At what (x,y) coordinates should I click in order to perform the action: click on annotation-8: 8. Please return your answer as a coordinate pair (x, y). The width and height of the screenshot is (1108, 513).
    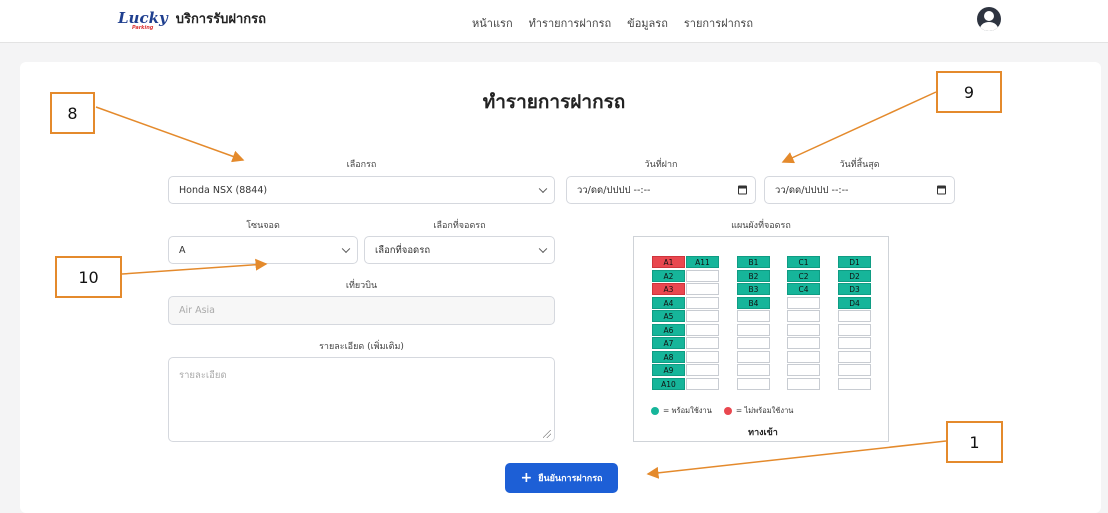
    Looking at the image, I should click on (72, 113).